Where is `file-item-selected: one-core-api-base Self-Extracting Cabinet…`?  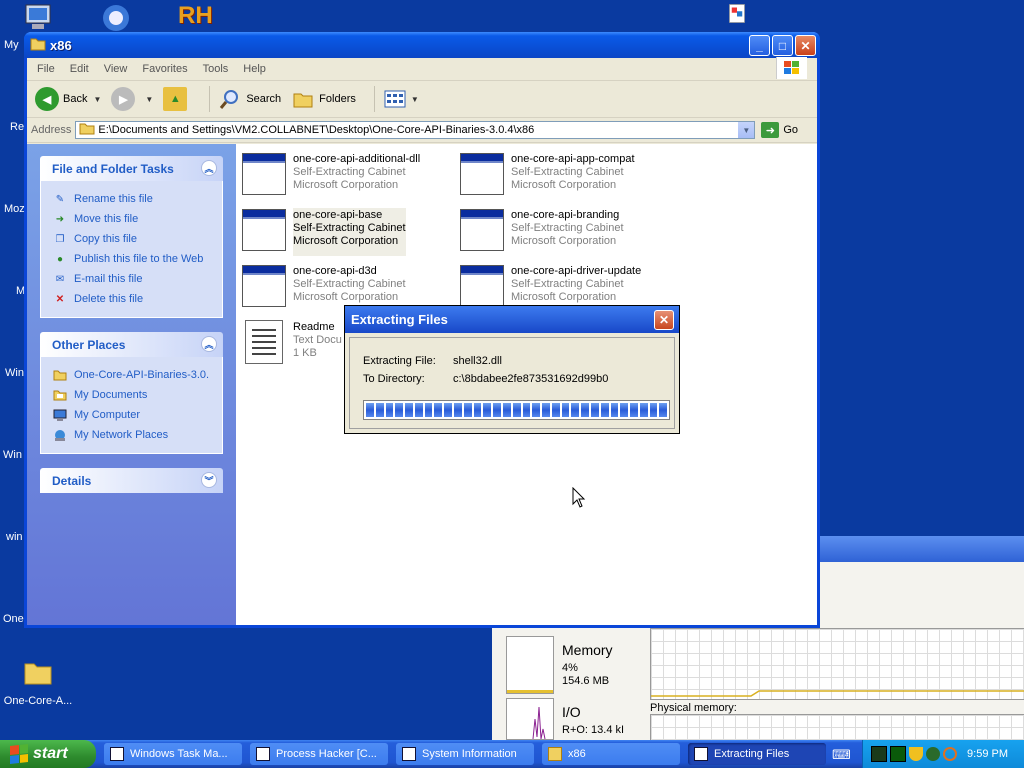 file-item-selected: one-core-api-base Self-Extracting Cabinet… is located at coordinates (323, 232).